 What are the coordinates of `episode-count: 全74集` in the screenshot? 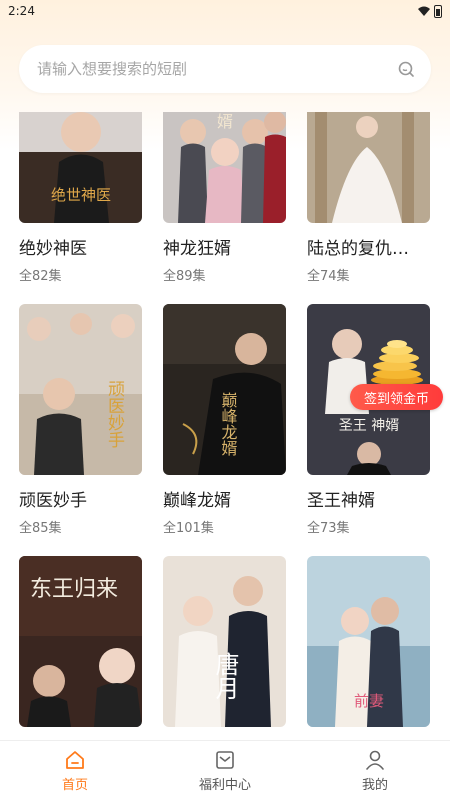 It's located at (328, 276).